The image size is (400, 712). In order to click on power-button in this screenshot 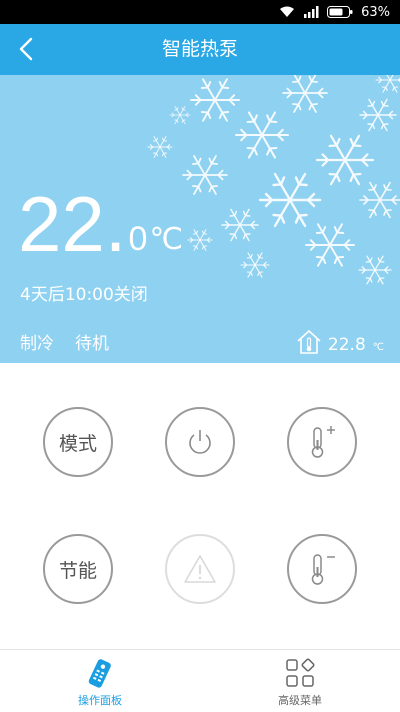, I will do `click(200, 442)`.